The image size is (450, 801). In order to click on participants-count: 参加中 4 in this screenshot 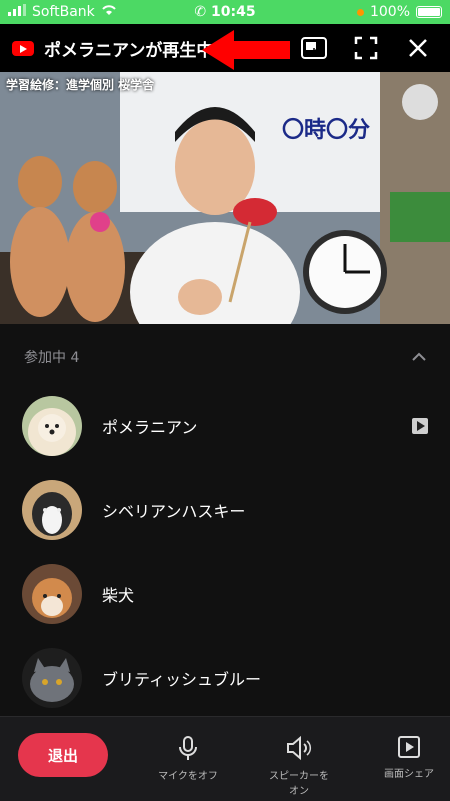, I will do `click(52, 358)`.